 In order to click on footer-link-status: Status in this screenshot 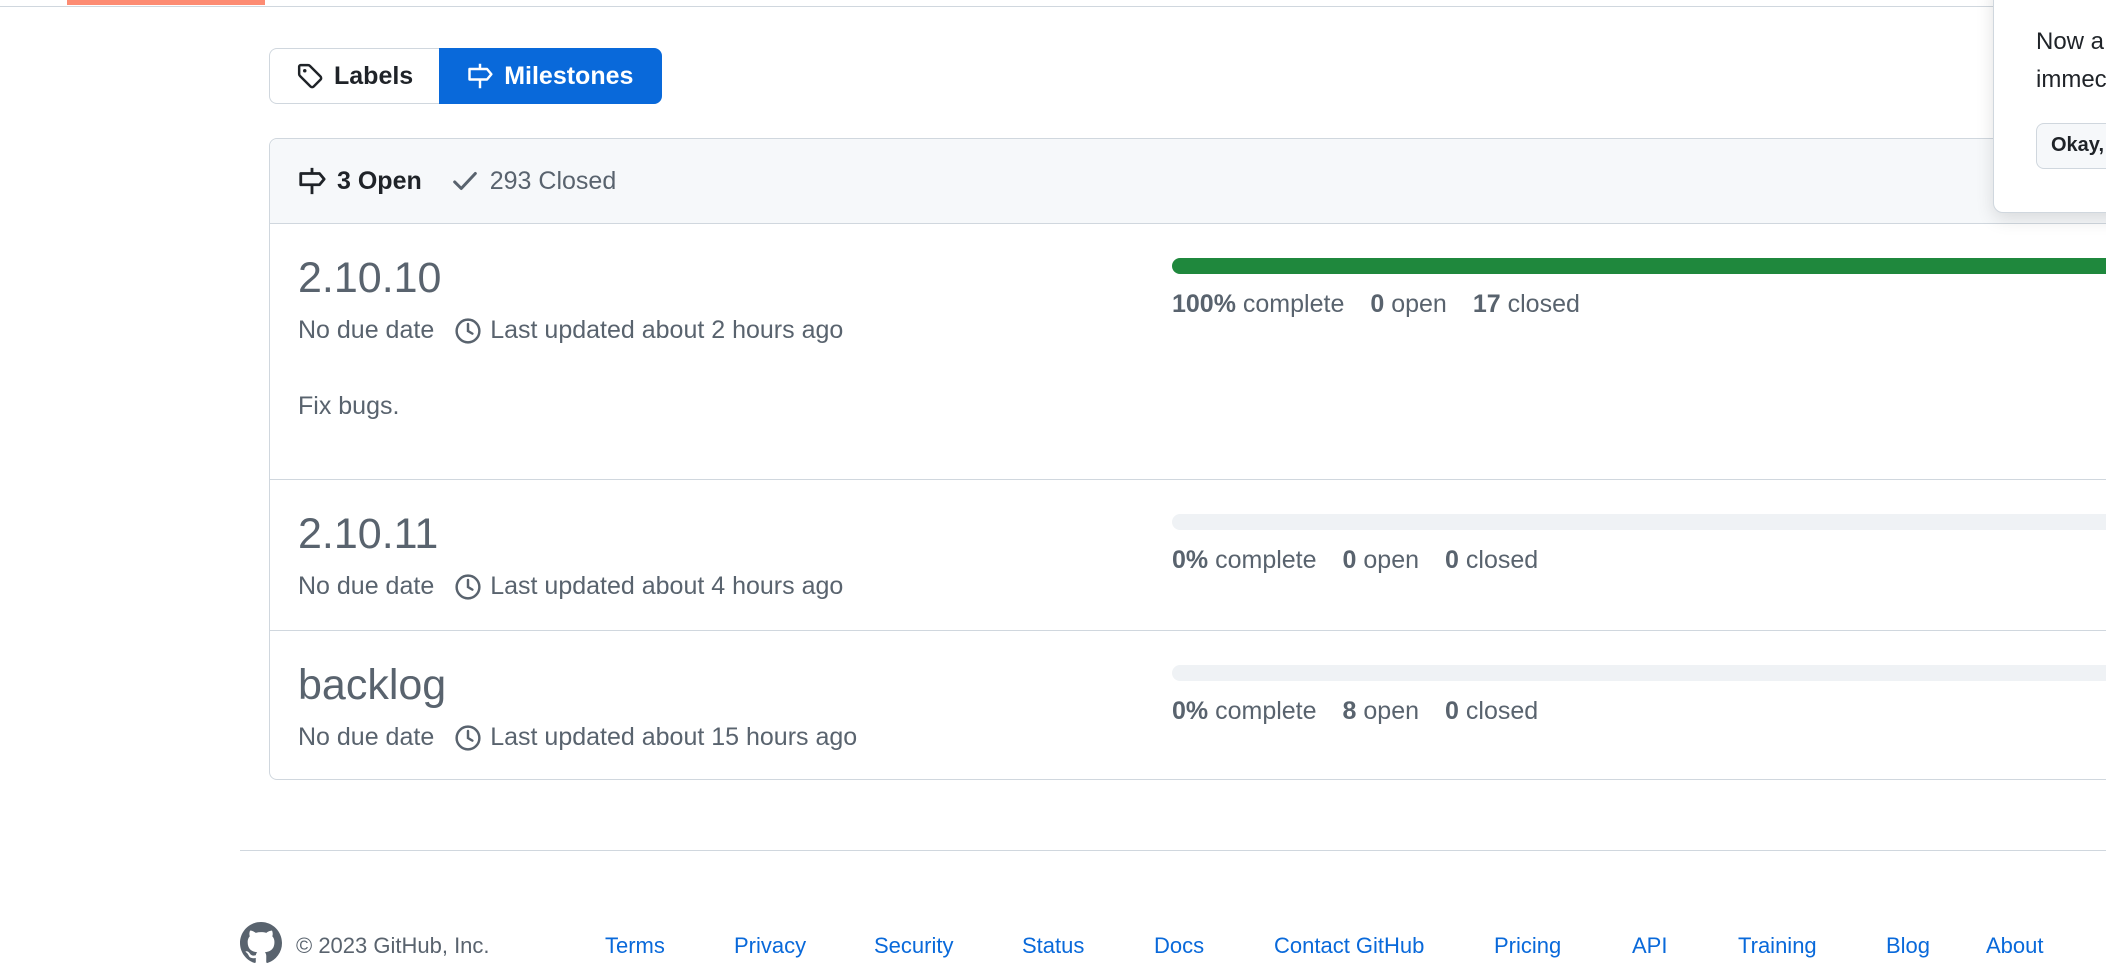, I will do `click(1053, 946)`.